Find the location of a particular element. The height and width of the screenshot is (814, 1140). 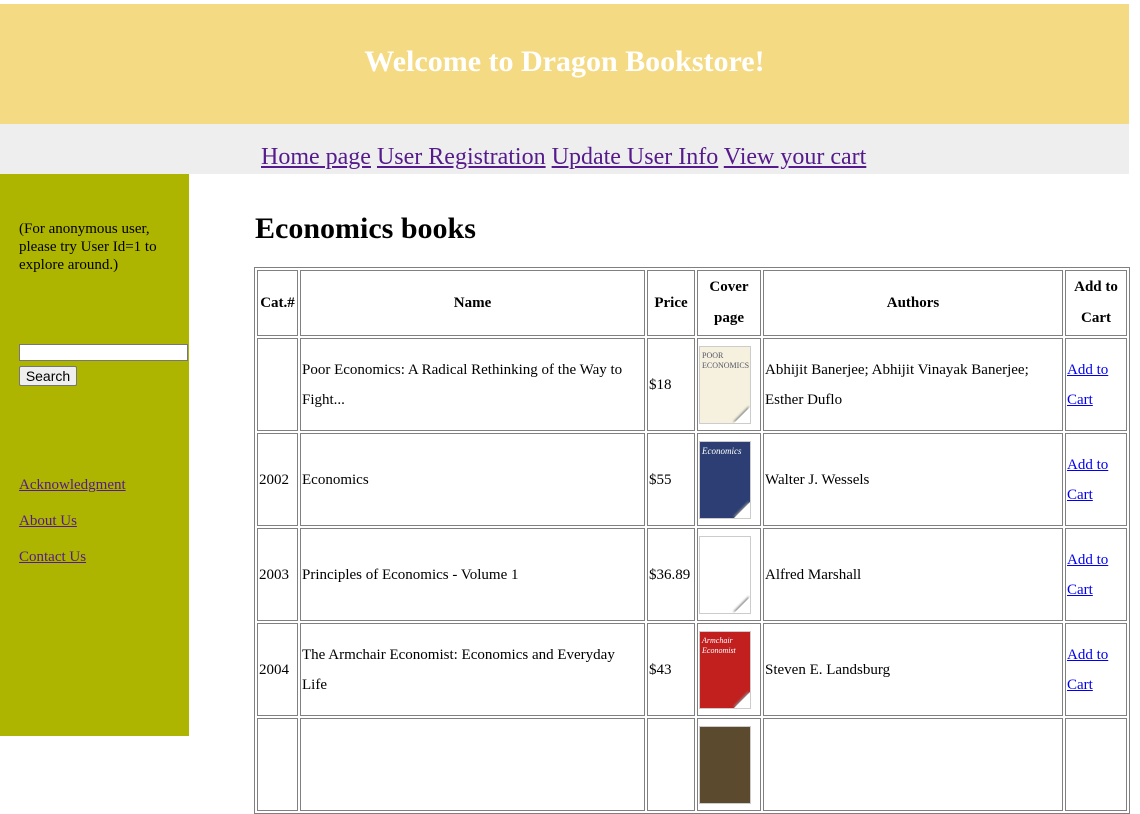

price-cell is located at coordinates (671, 764).